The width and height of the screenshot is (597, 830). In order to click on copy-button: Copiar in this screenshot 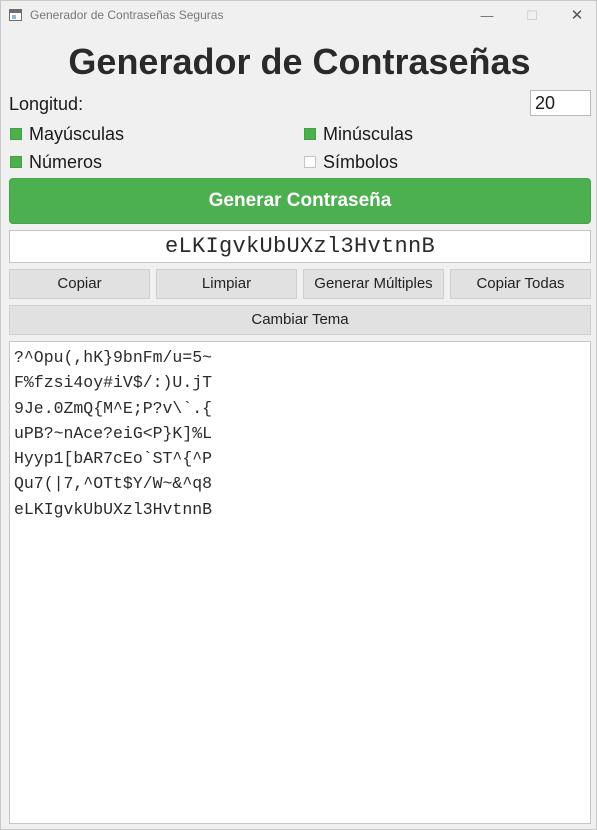, I will do `click(79, 284)`.